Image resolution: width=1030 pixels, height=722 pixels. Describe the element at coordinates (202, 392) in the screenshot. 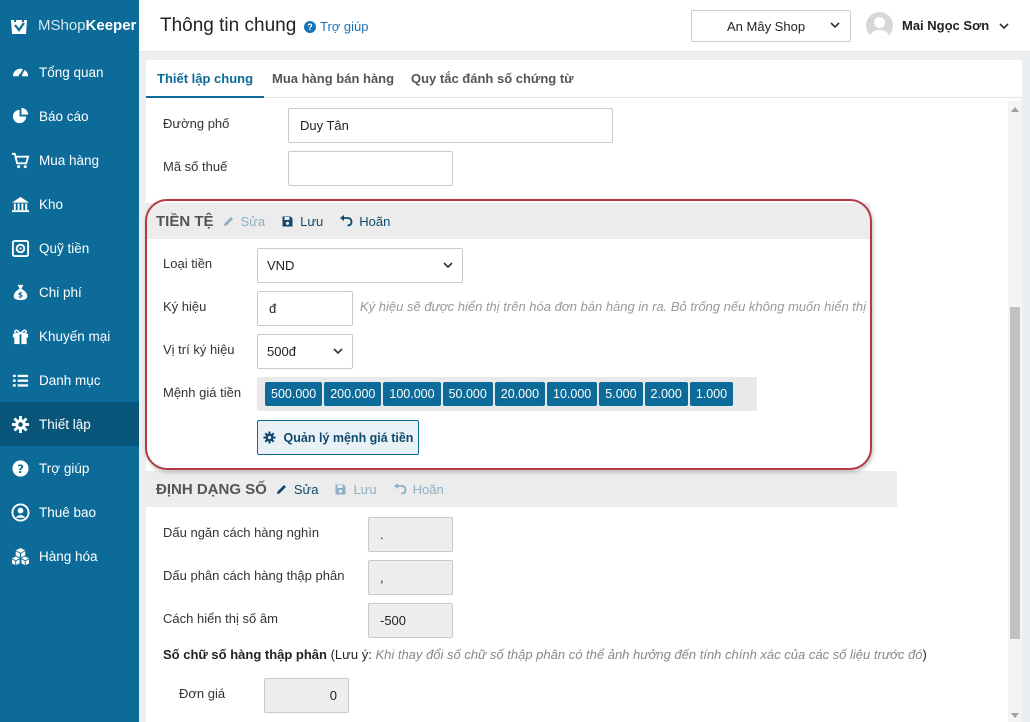

I see `denominations-label: Mệnh giá tiền` at that location.